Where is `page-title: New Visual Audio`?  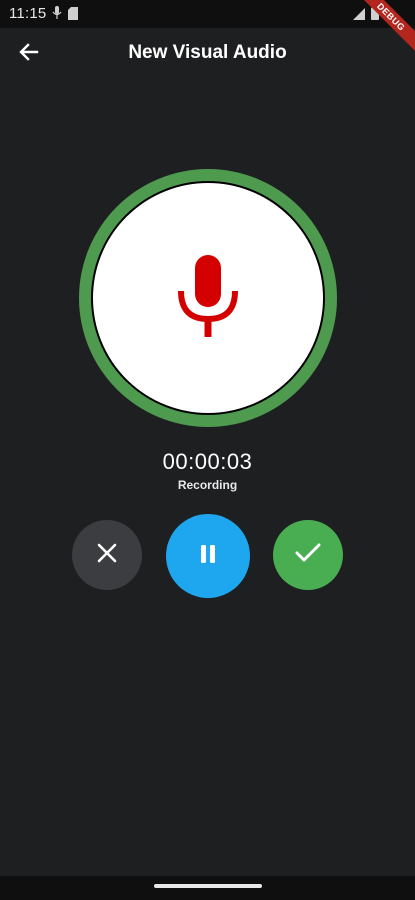 page-title: New Visual Audio is located at coordinates (207, 52).